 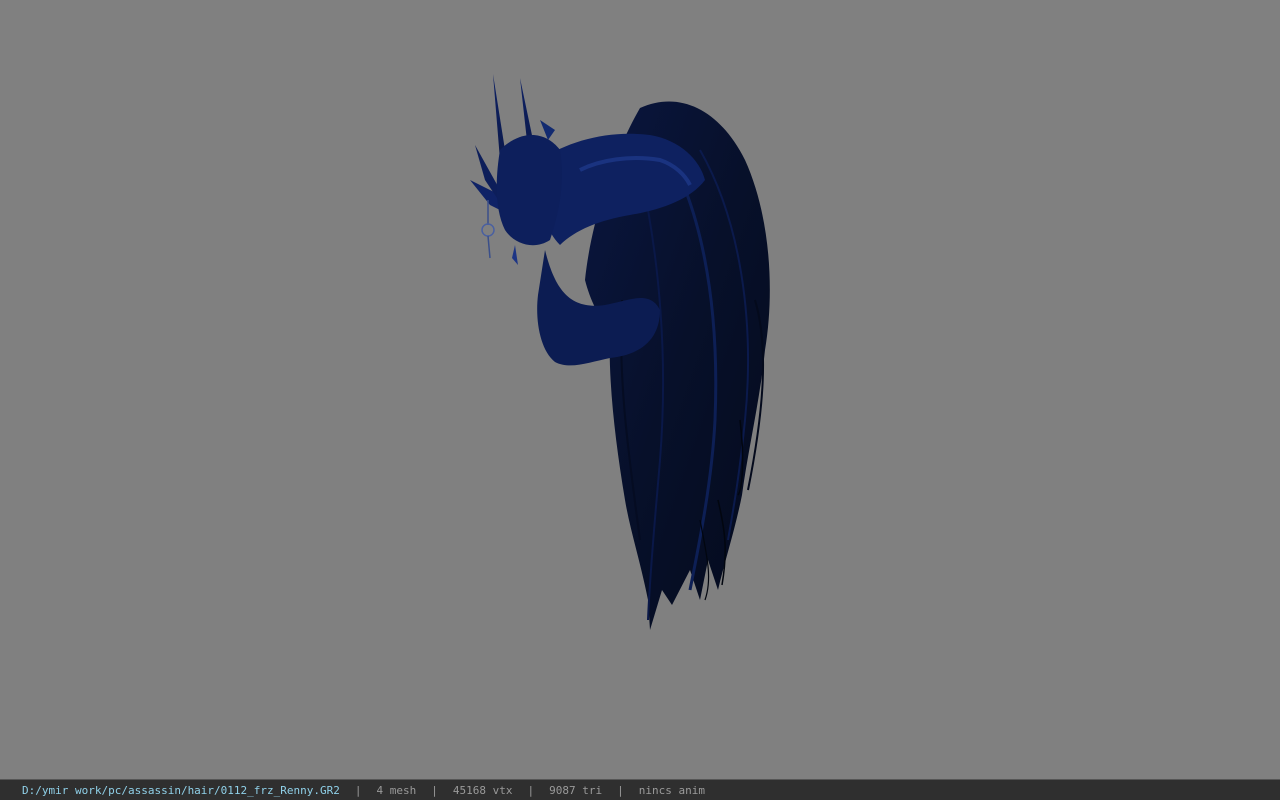 What do you see at coordinates (396, 790) in the screenshot?
I see `mesh-count: 4 mesh` at bounding box center [396, 790].